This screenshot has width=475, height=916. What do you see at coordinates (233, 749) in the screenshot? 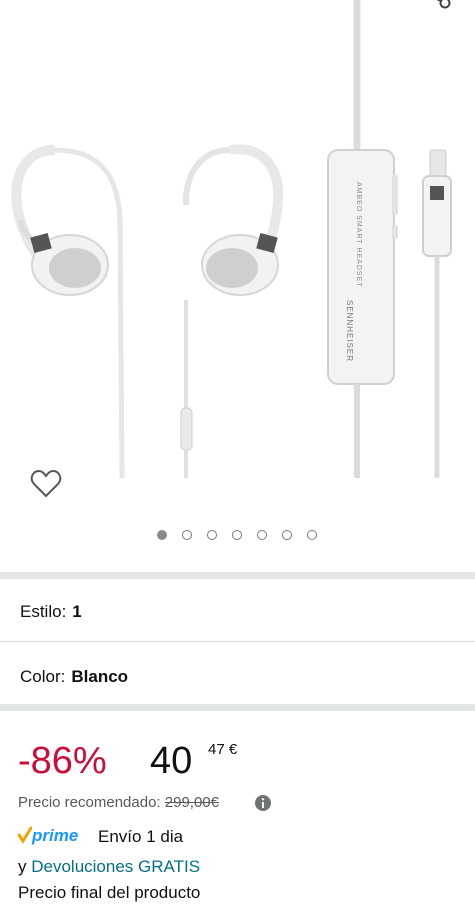
I see `price-currency: €` at bounding box center [233, 749].